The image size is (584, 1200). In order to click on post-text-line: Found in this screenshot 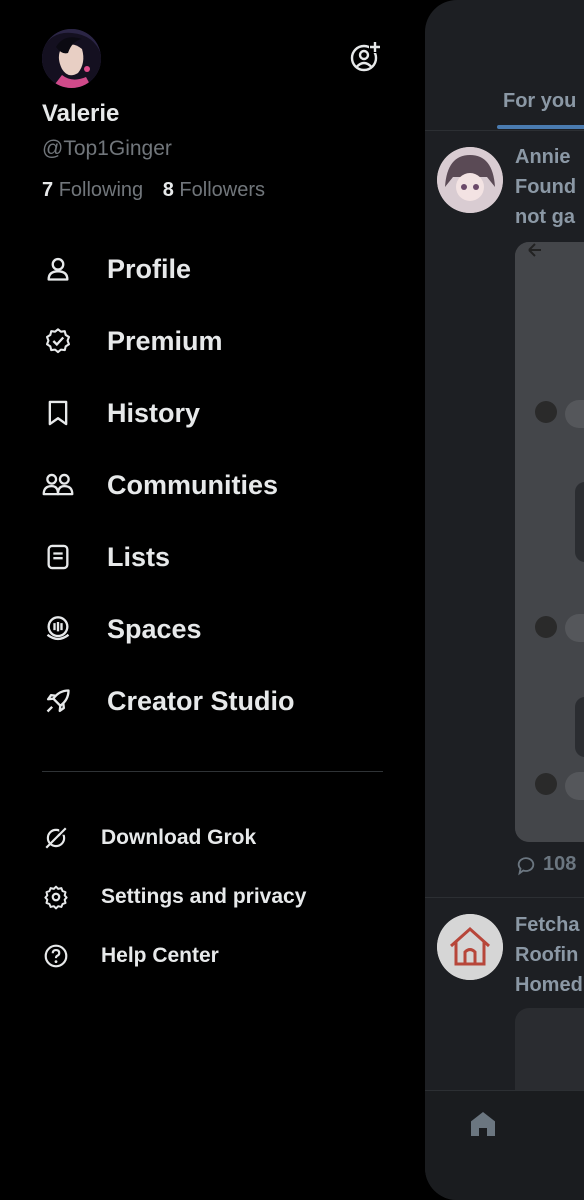, I will do `click(546, 187)`.